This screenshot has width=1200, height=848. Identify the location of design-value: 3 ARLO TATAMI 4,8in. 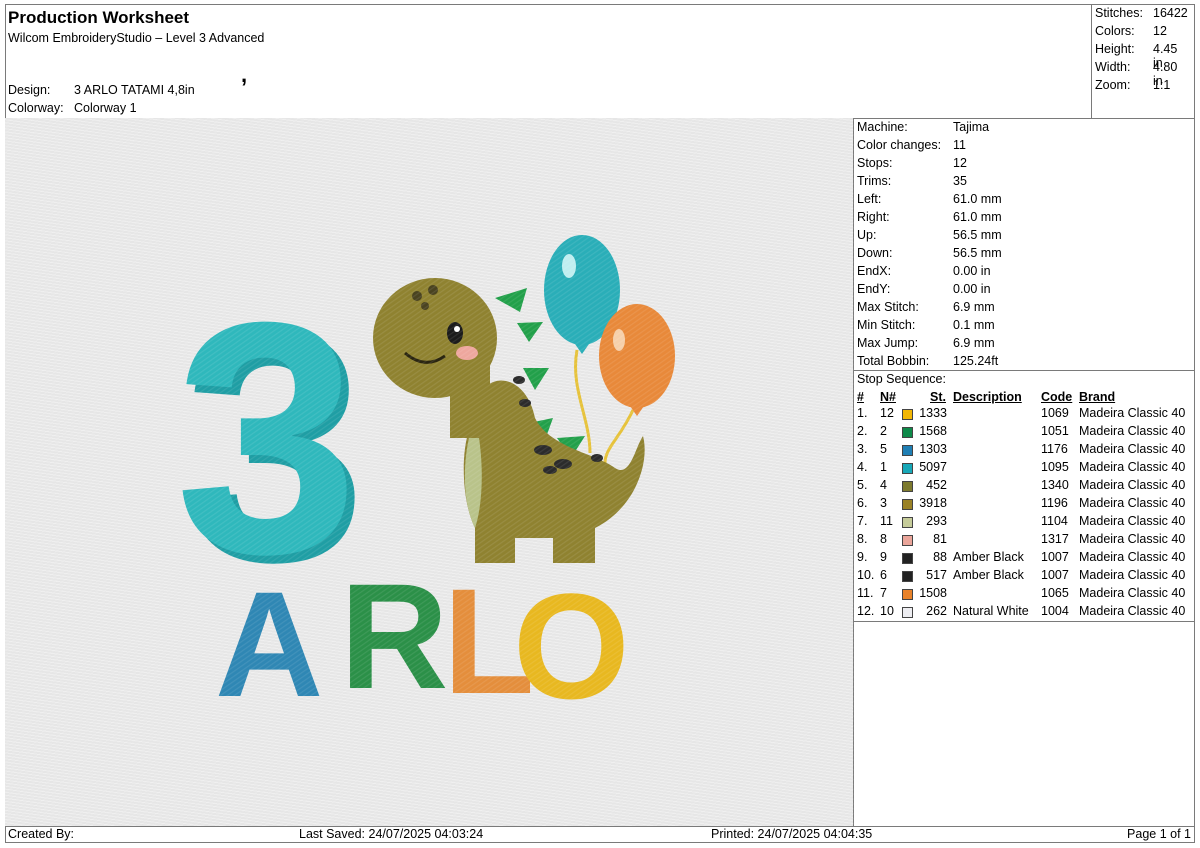
(134, 90).